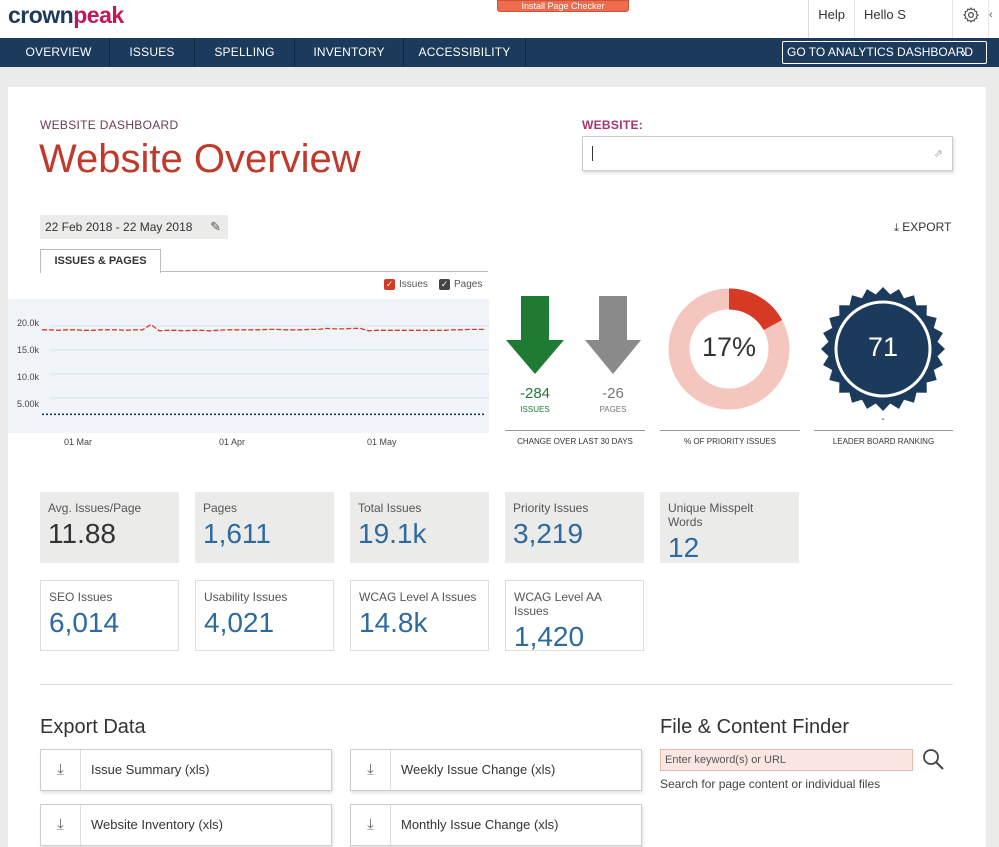  I want to click on stat-usability-issues: Usability Issues 4,021, so click(264, 615).